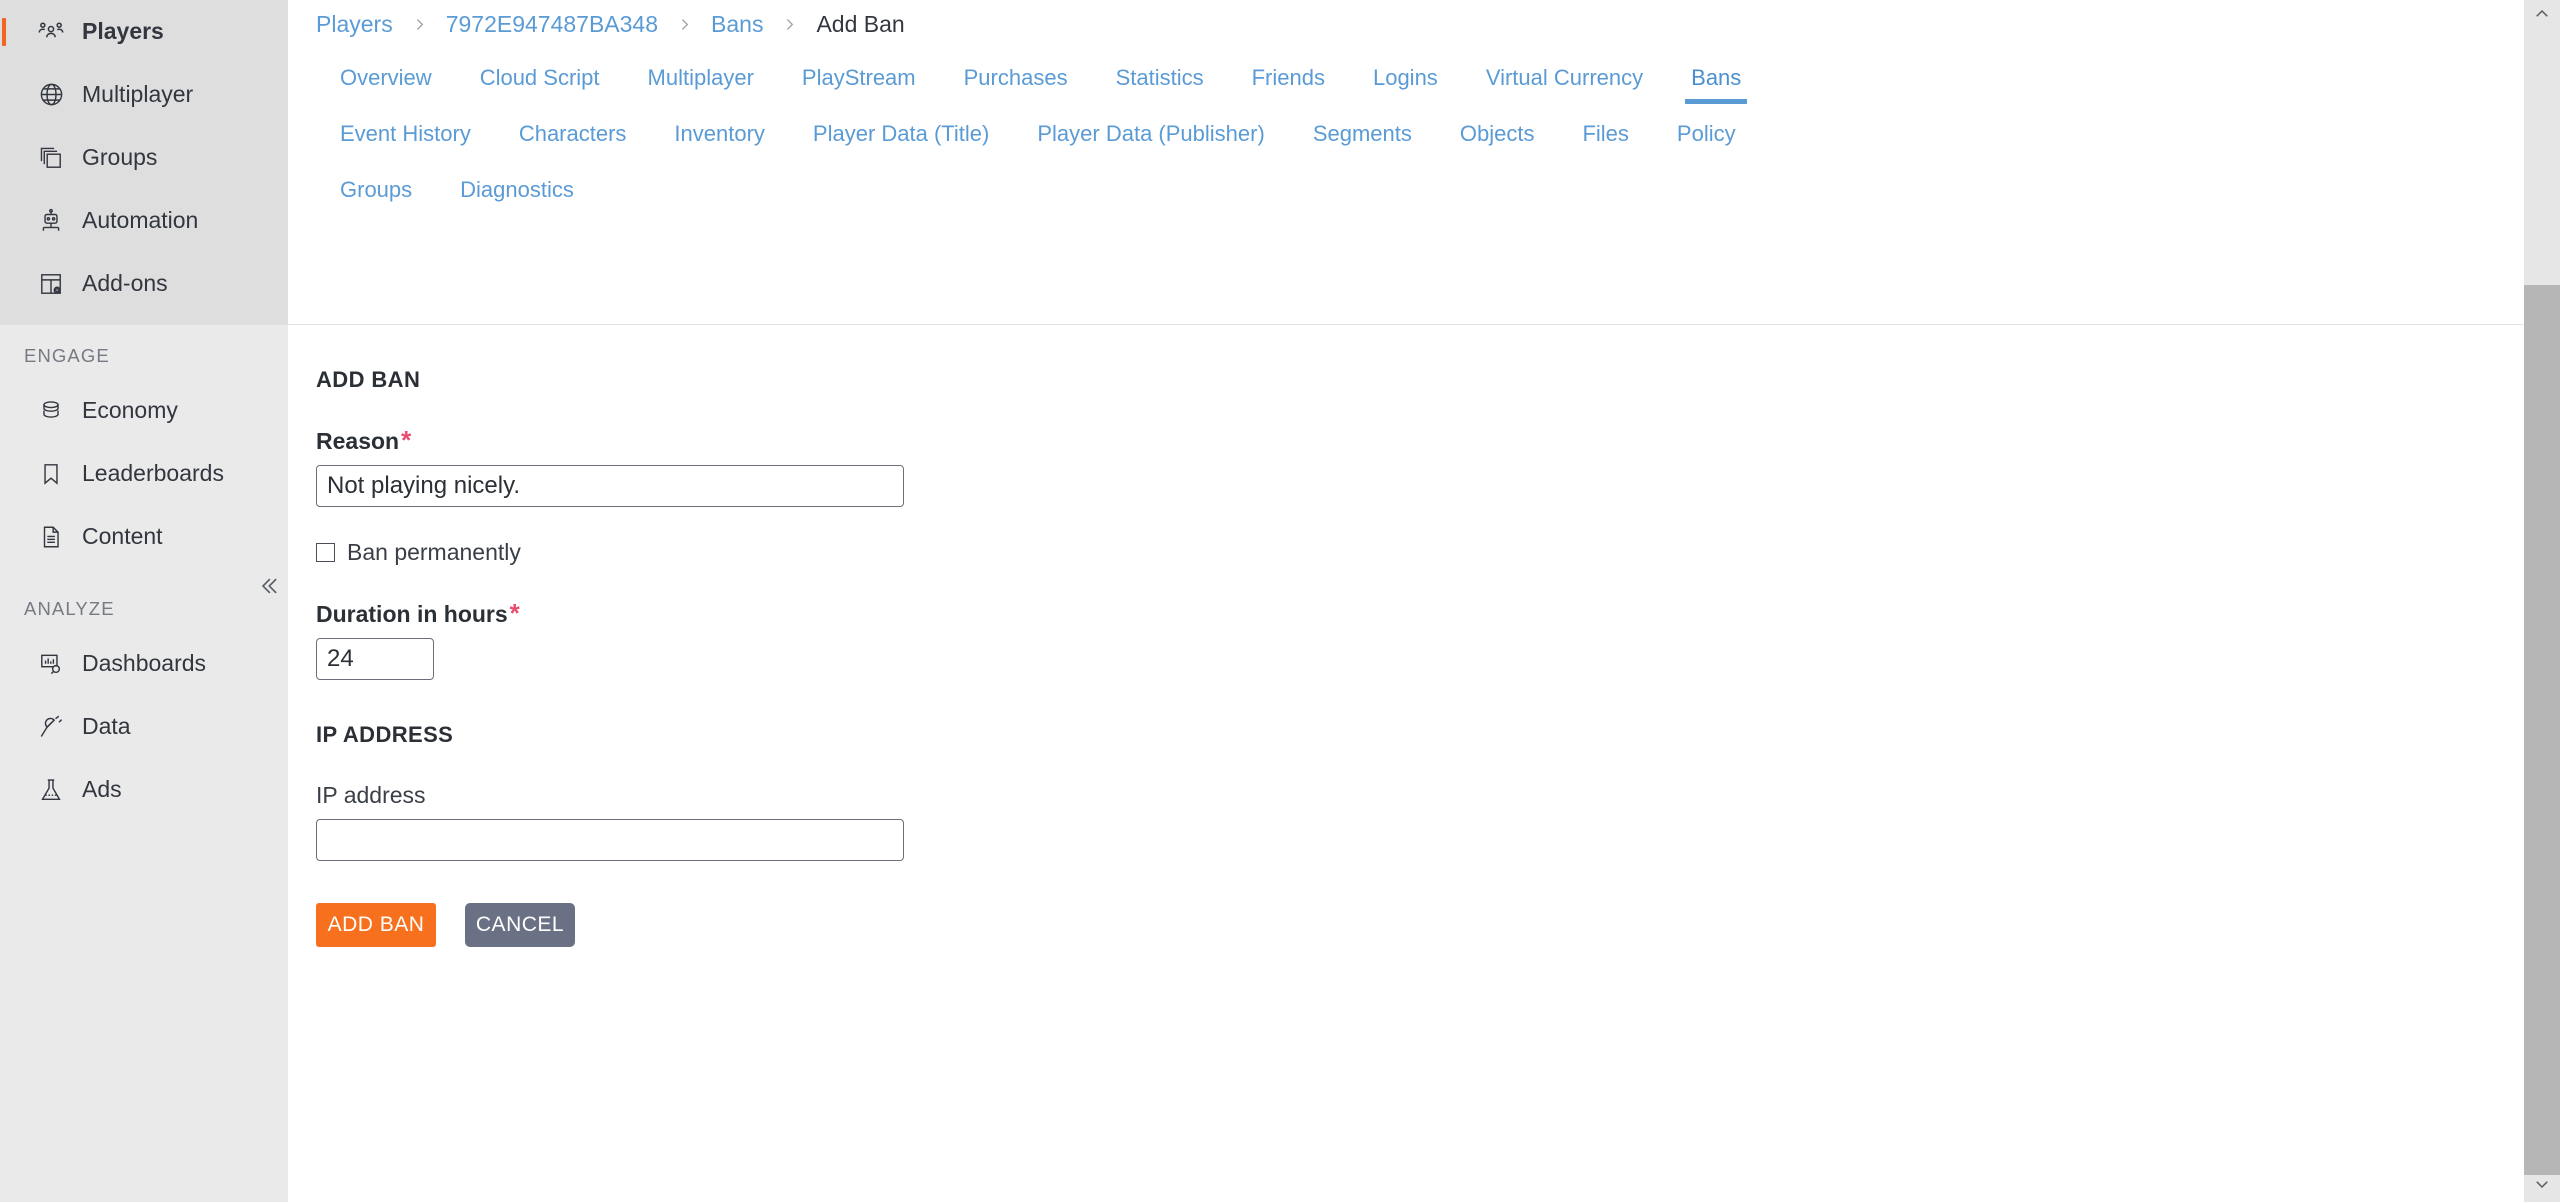 The width and height of the screenshot is (2560, 1202). I want to click on tab-label: Policy, so click(1706, 133).